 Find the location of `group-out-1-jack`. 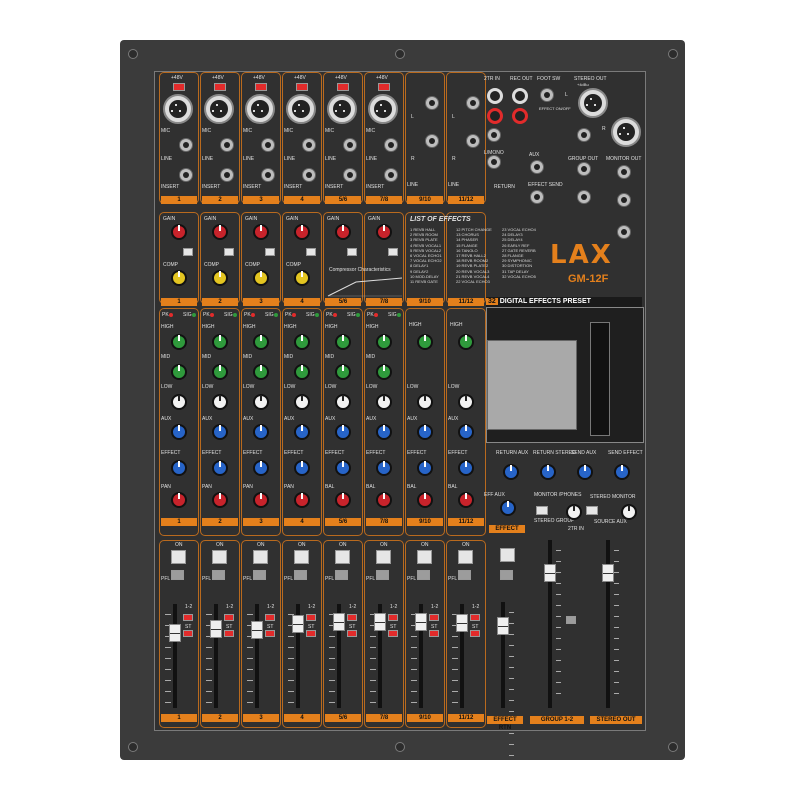

group-out-1-jack is located at coordinates (584, 135).